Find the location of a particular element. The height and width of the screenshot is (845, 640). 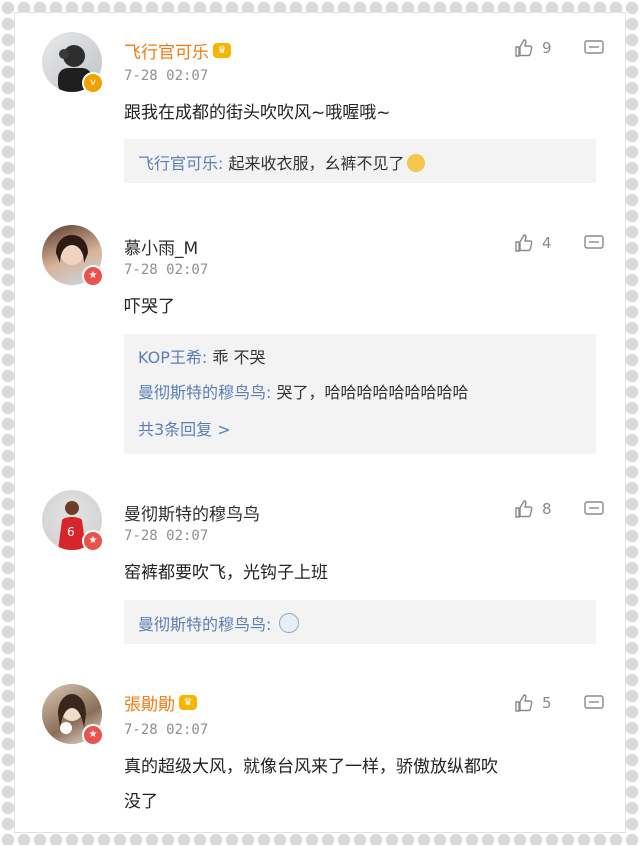

reply-line: 飞行官可乐: 起来收衣服，幺裤不见了 is located at coordinates (281, 162).